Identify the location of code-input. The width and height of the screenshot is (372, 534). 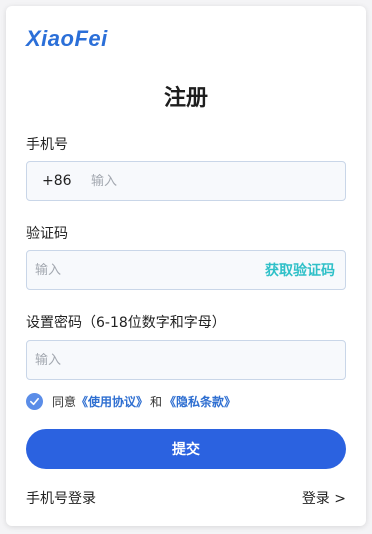
(146, 270).